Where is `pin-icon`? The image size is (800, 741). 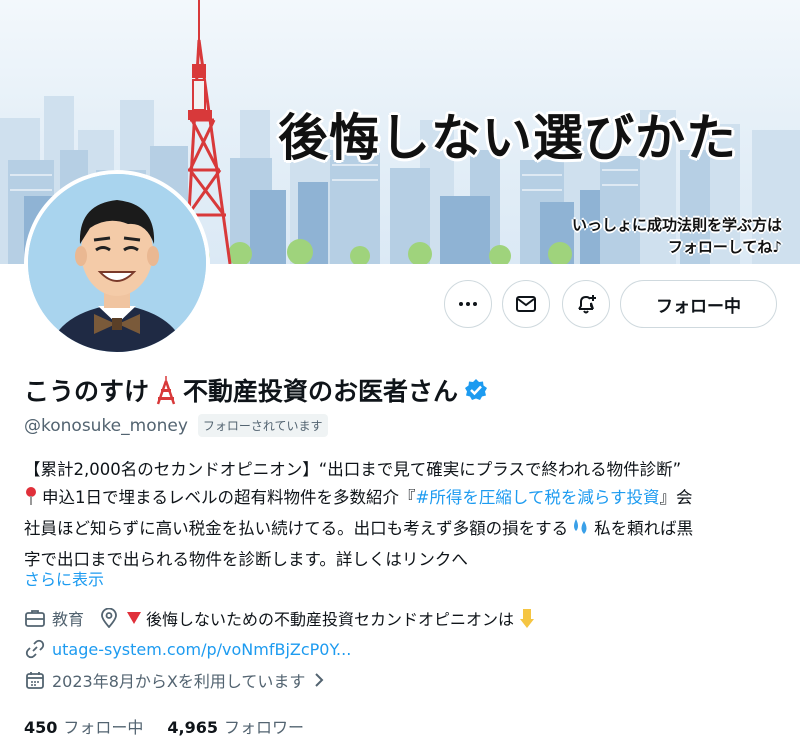
pin-icon is located at coordinates (31, 500).